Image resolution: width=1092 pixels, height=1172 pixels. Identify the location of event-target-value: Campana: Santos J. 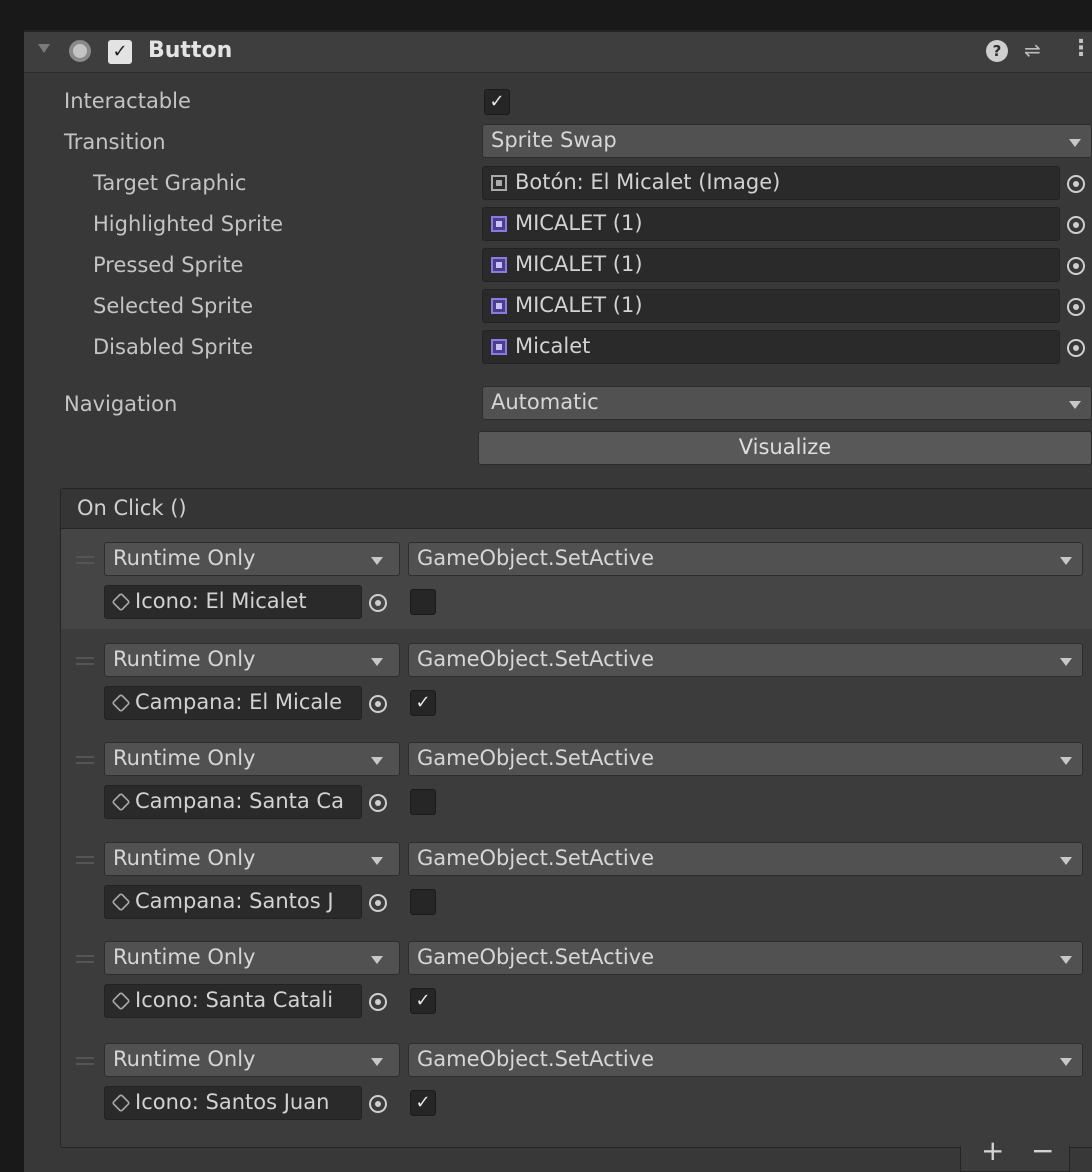
(234, 901).